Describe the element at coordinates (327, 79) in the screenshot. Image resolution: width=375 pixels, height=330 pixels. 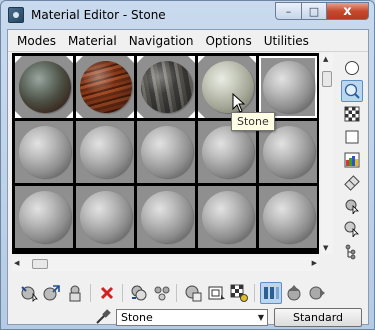
I see `vertical-scroll-thumb` at that location.